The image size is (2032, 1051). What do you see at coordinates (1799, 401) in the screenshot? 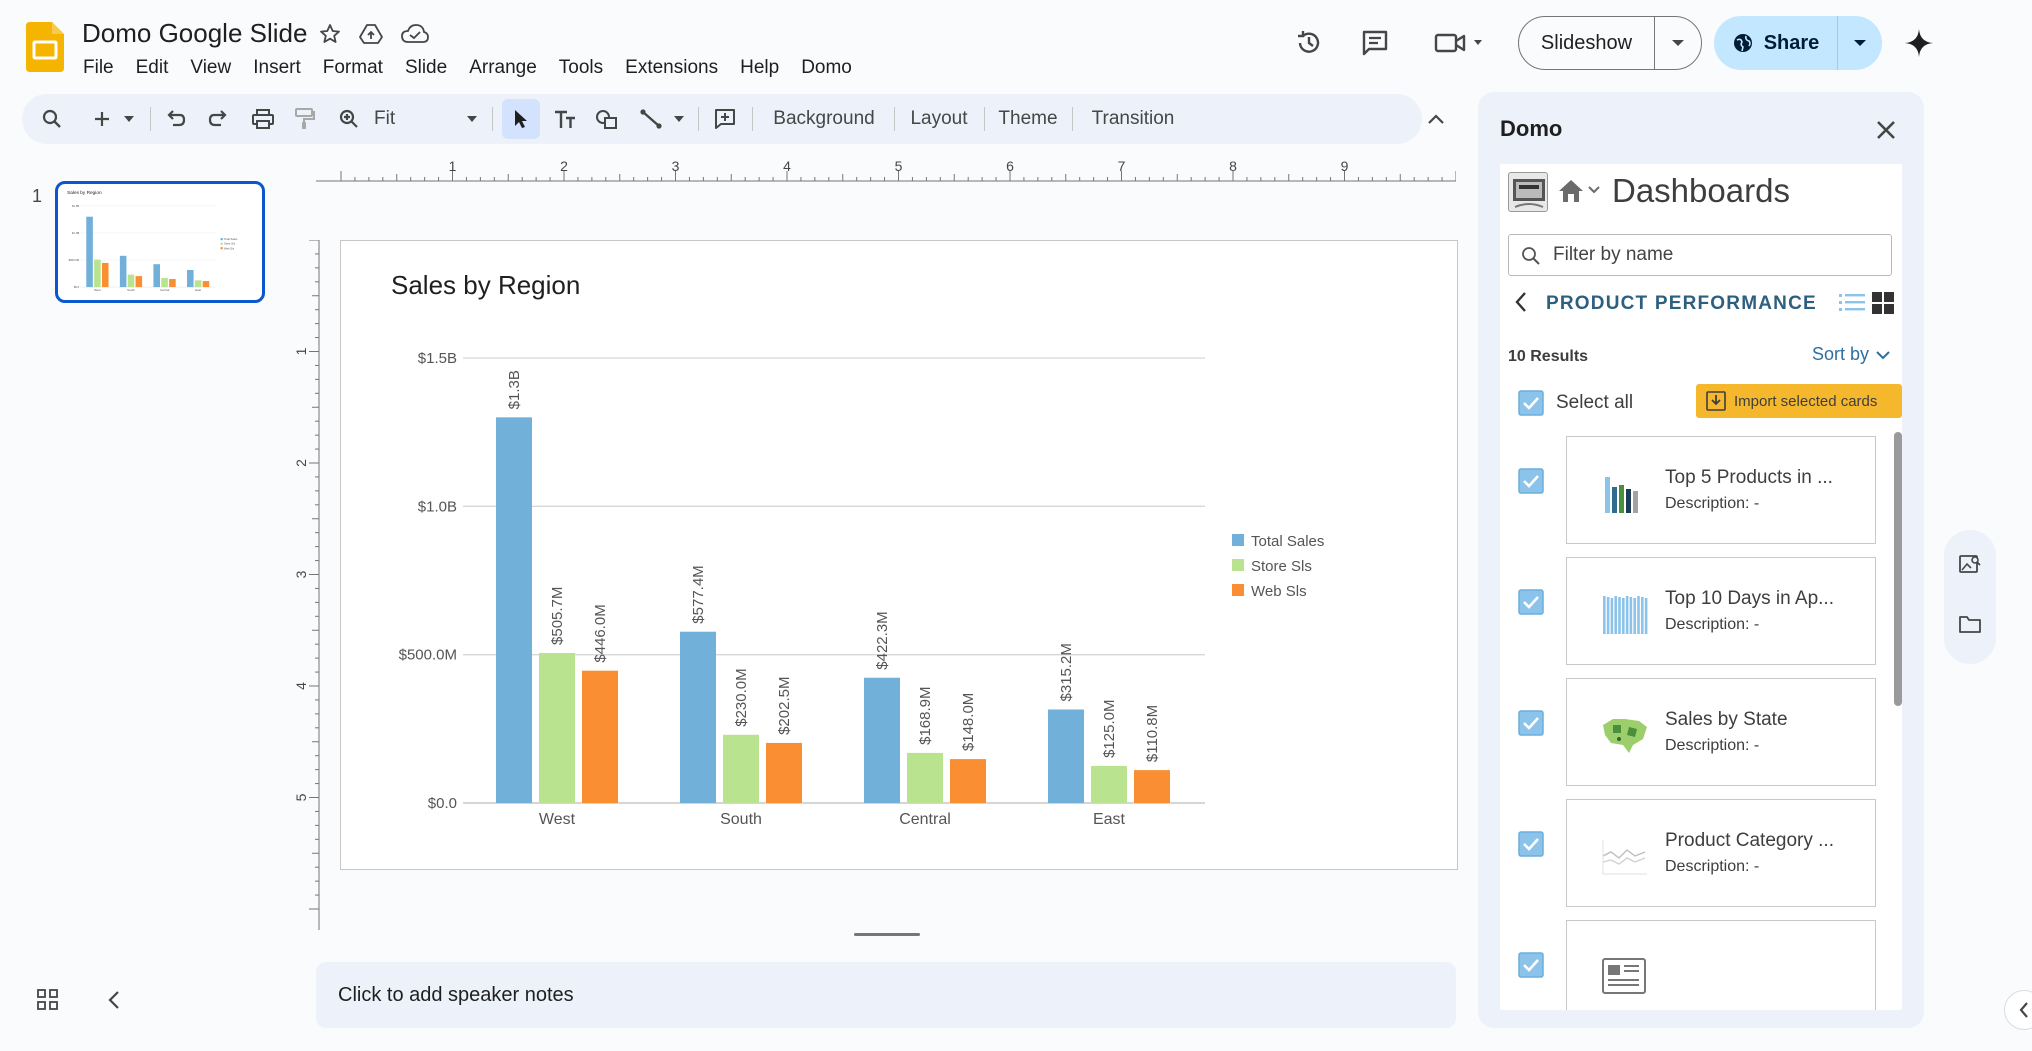
I see `import-selected-cards-button: Import selected cards` at bounding box center [1799, 401].